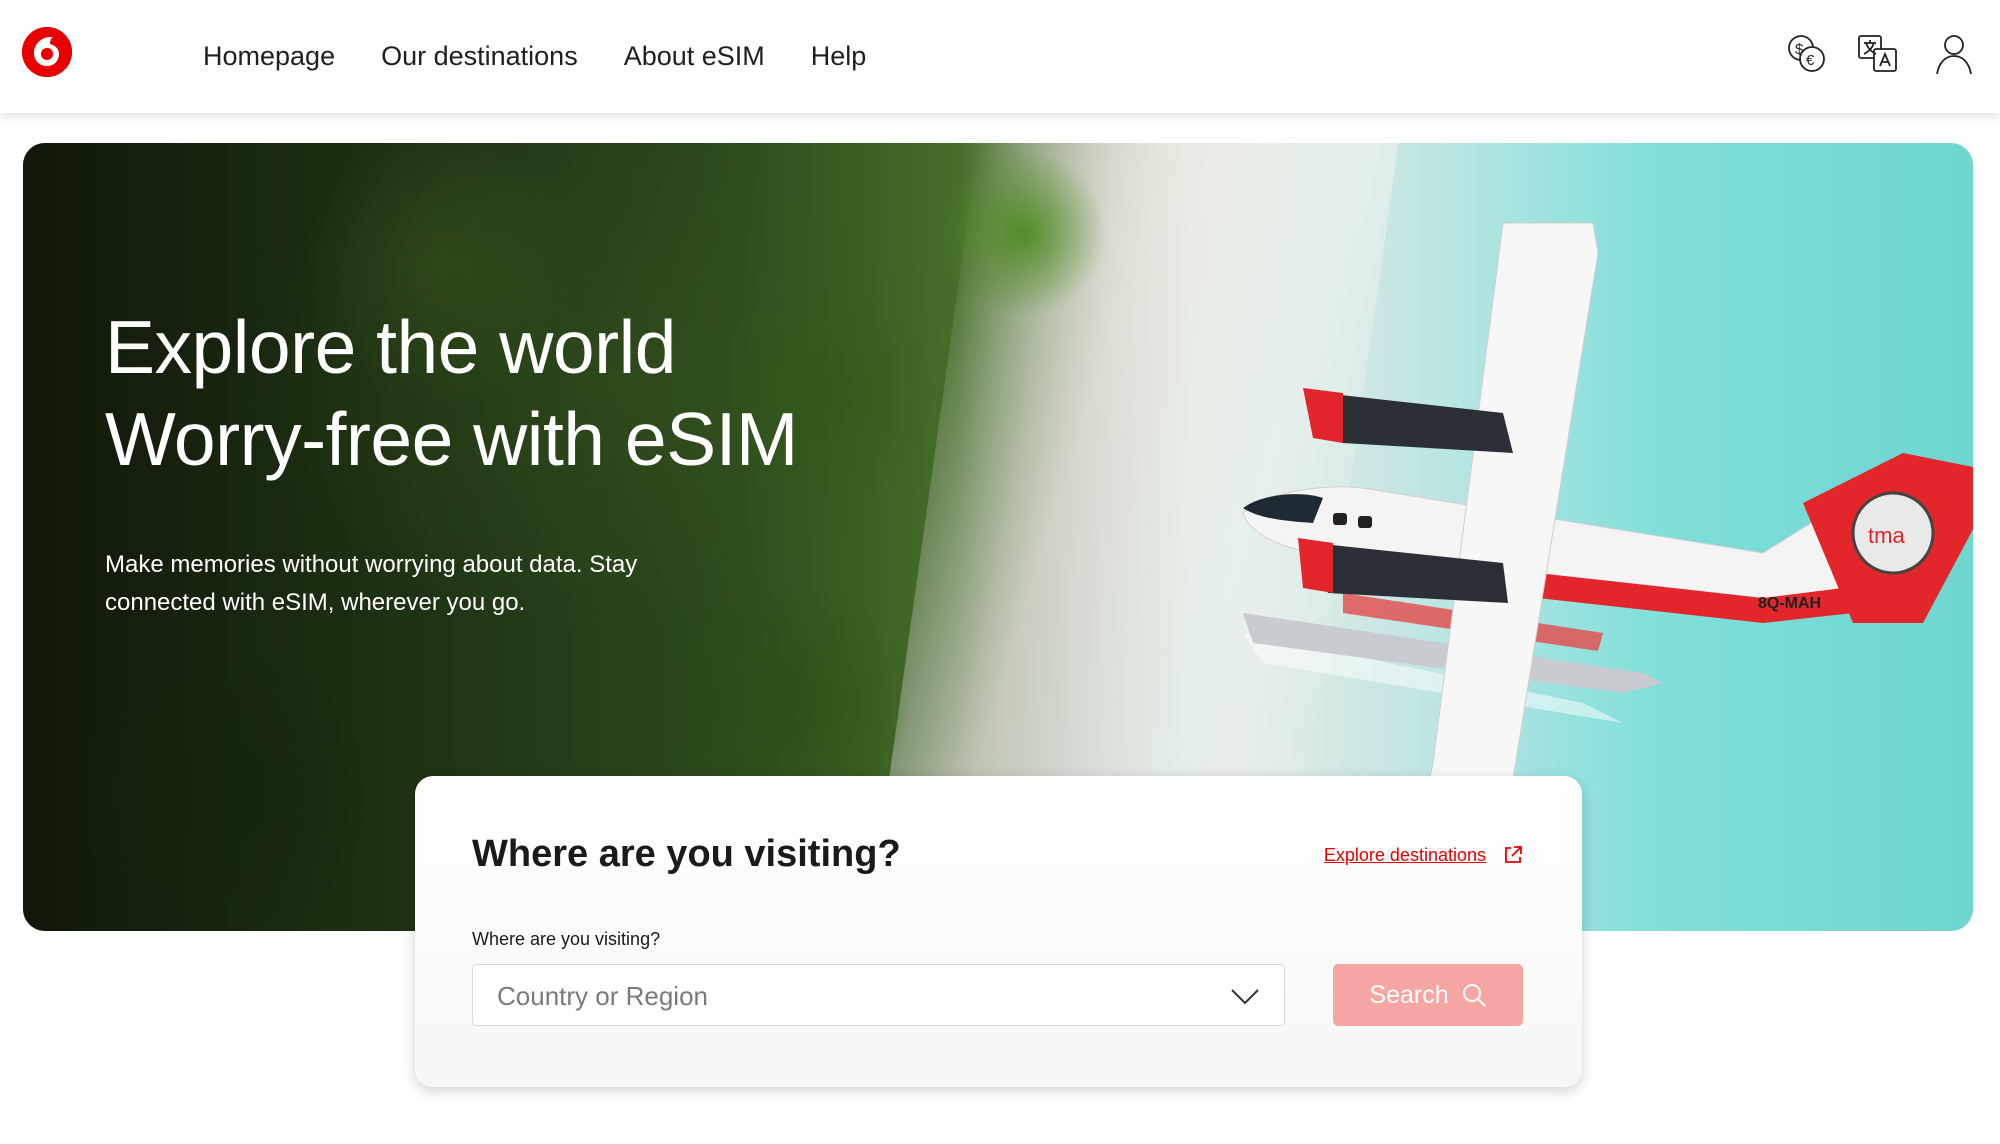 The width and height of the screenshot is (2000, 1144). I want to click on search-icon, so click(1474, 995).